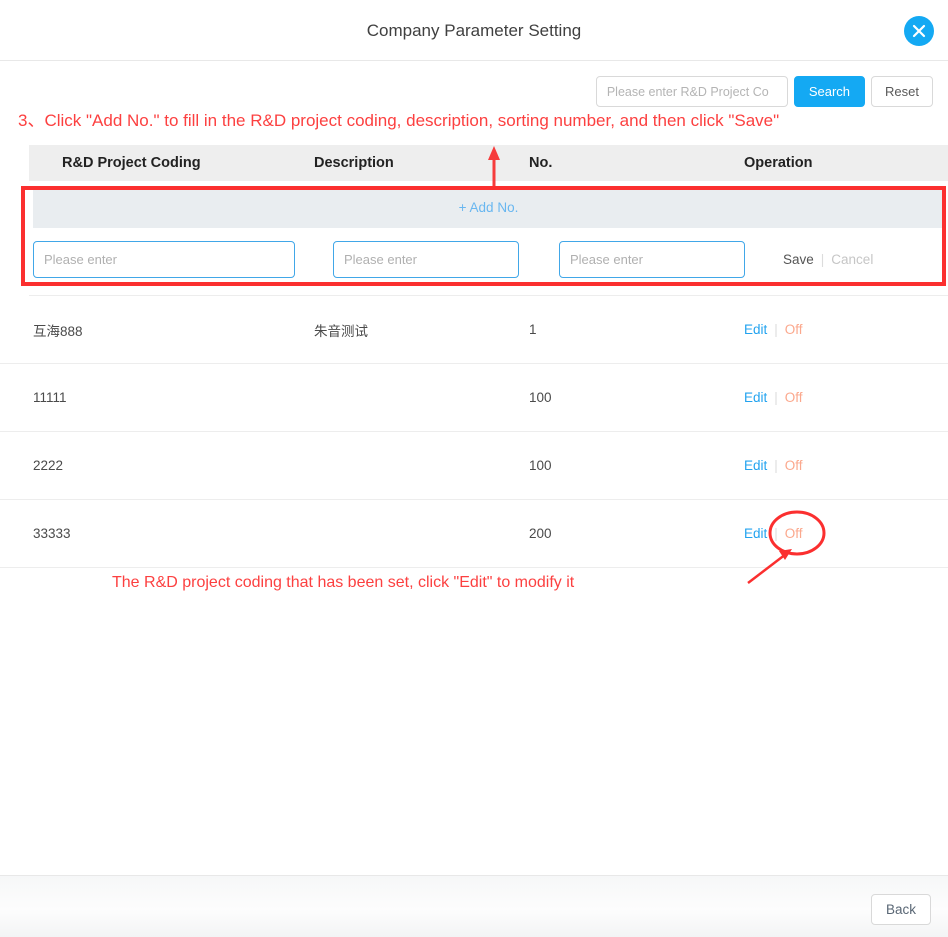  I want to click on table-row: 互海888 朱音测试 1 Edit | Off, so click(474, 330).